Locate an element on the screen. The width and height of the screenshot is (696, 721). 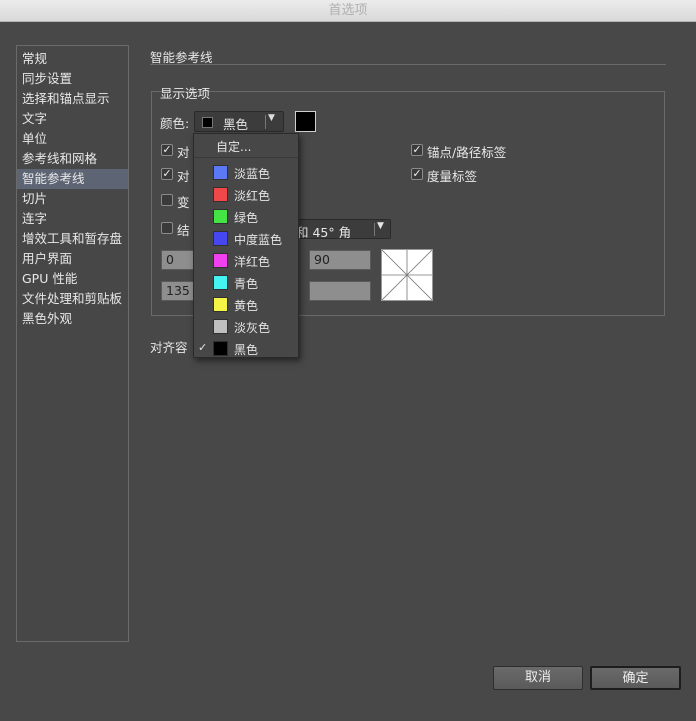
angle-field-2: 90 is located at coordinates (340, 260).